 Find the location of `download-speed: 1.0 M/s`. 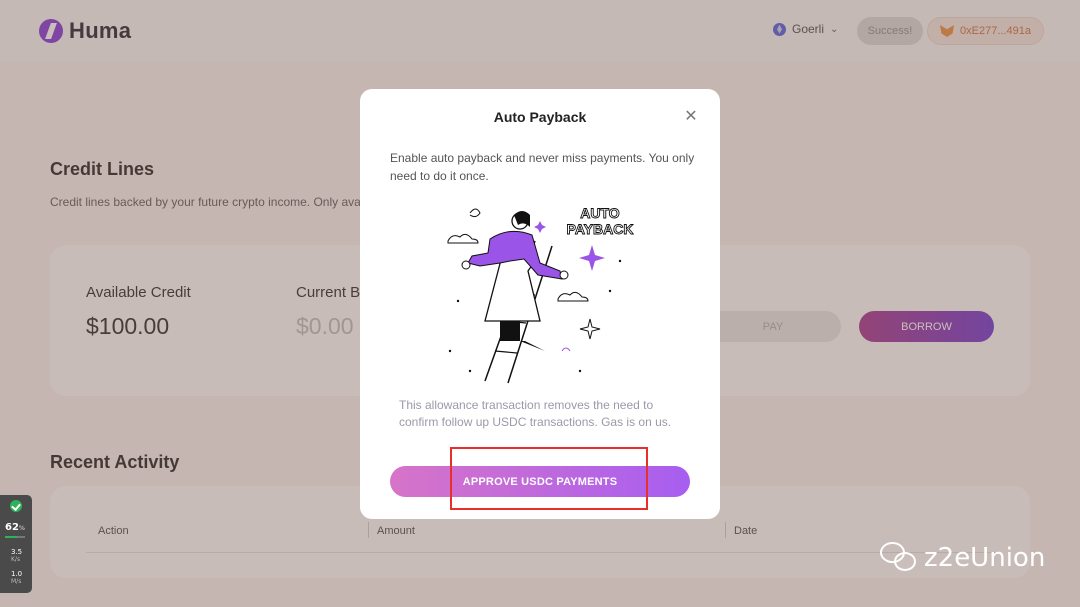

download-speed: 1.0 M/s is located at coordinates (17, 577).